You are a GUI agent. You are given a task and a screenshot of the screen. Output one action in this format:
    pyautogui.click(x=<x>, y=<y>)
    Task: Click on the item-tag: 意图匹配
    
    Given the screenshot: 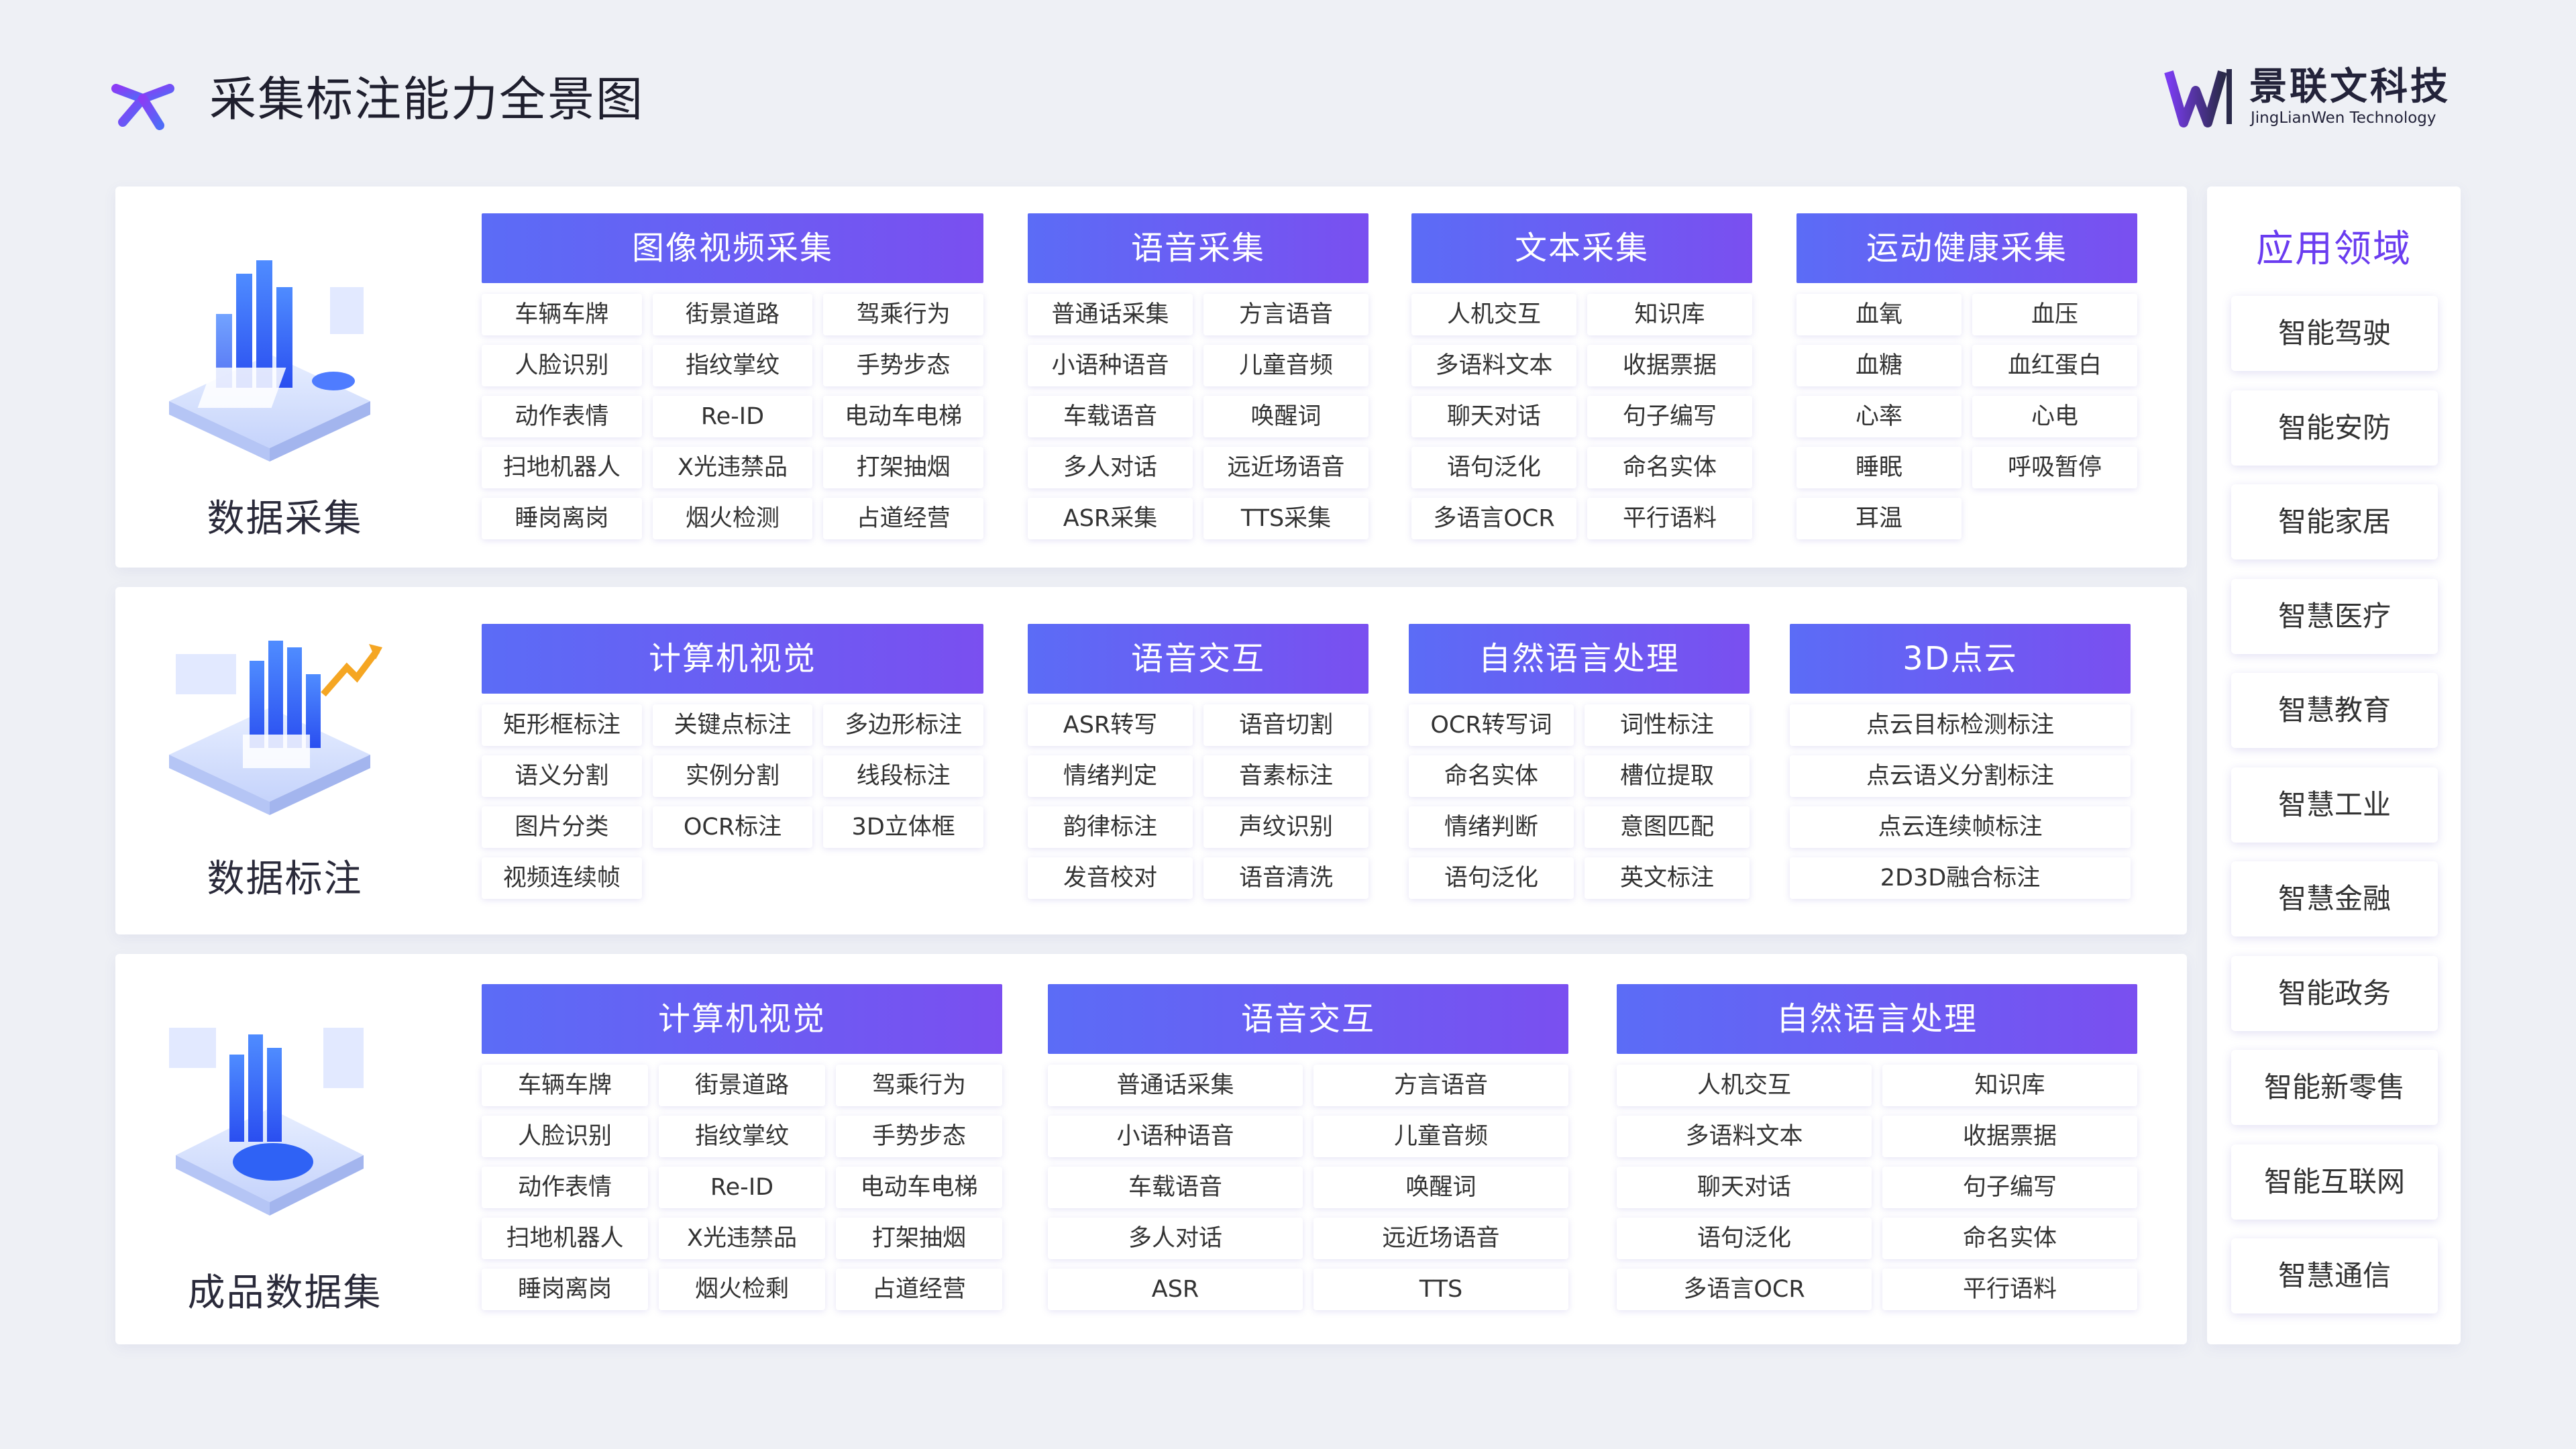 What is the action you would take?
    pyautogui.click(x=1667, y=827)
    